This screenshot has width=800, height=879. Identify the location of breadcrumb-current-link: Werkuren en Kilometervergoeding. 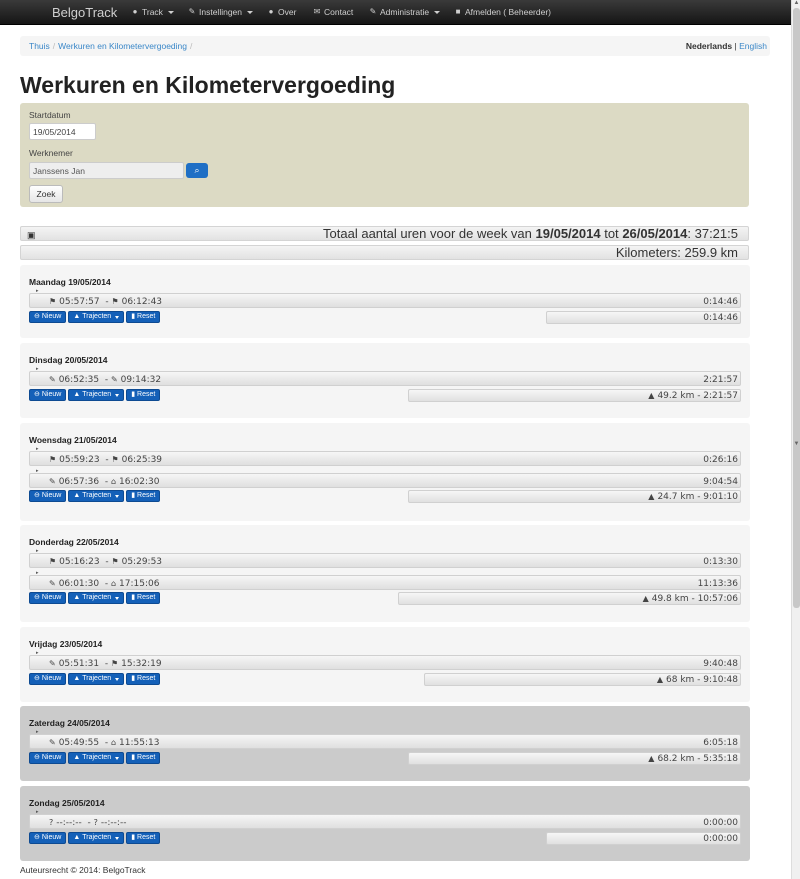
(122, 46).